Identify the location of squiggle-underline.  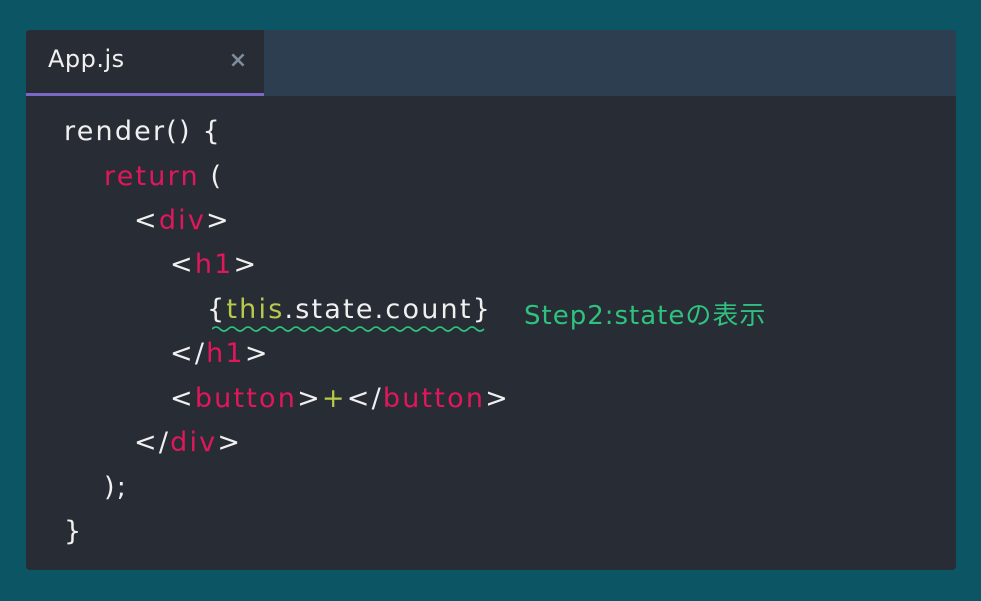
(348, 329).